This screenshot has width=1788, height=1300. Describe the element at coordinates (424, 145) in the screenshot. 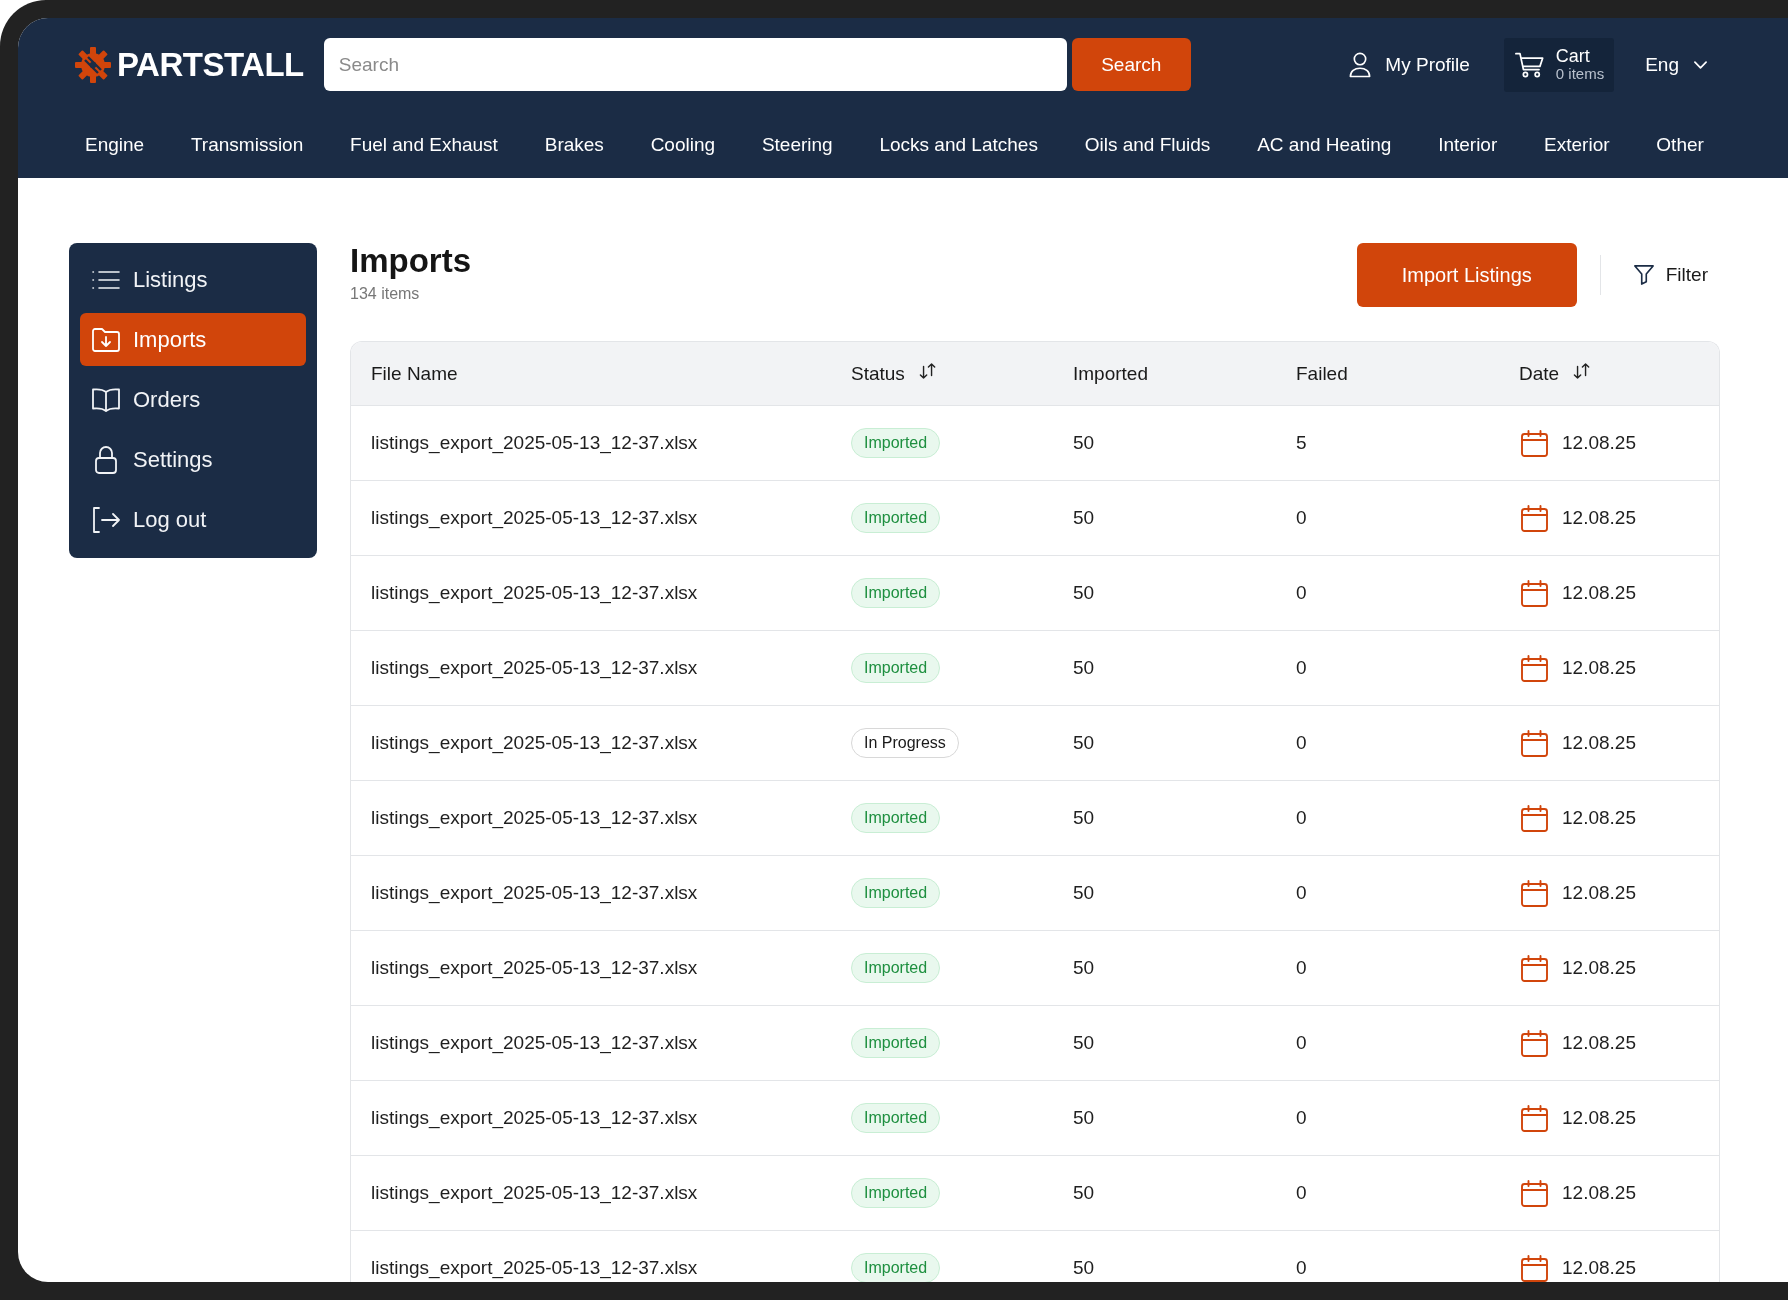

I see `nav-link: Fuel and Exhaust` at that location.